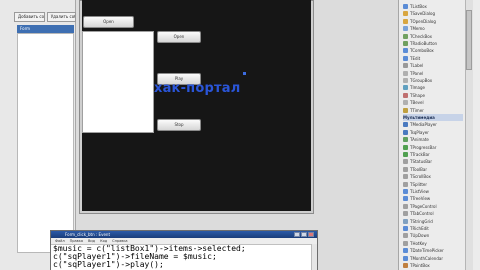  Describe the element at coordinates (405, 236) in the screenshot. I see `updown-icon` at that location.